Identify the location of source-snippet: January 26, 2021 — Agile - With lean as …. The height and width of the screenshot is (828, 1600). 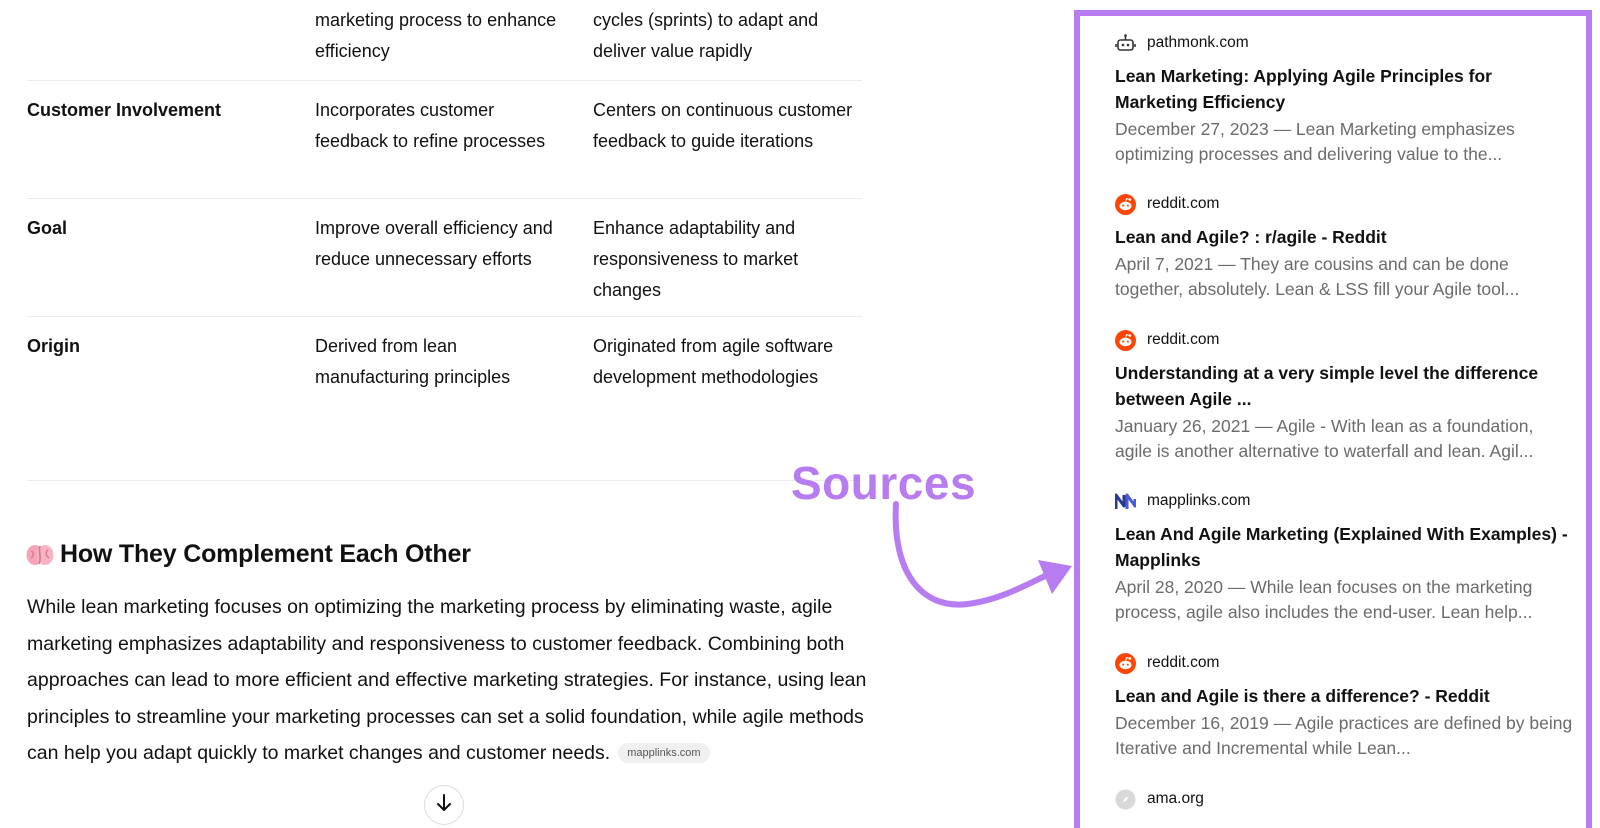
(1324, 438).